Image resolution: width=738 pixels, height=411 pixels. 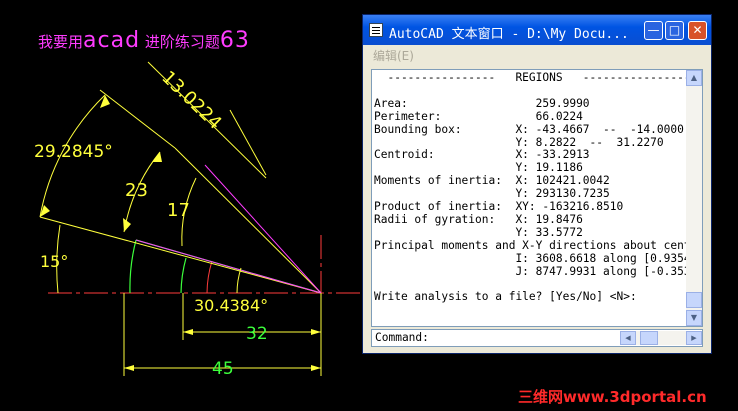 I want to click on dimension-label-45: 45, so click(x=223, y=369).